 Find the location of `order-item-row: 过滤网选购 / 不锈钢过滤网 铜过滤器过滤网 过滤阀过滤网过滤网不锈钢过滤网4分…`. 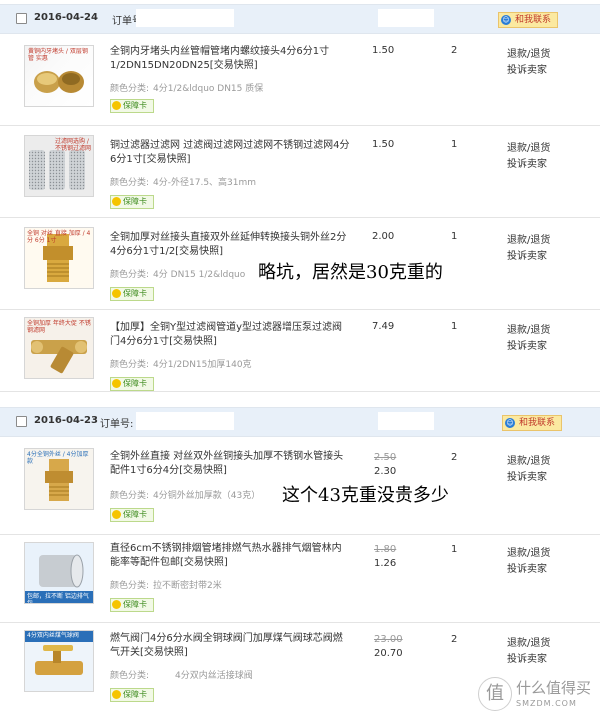

order-item-row: 过滤网选购 / 不锈钢过滤网 铜过滤器过滤网 过滤阀过滤网过滤网不锈钢过滤网4分… is located at coordinates (300, 171).